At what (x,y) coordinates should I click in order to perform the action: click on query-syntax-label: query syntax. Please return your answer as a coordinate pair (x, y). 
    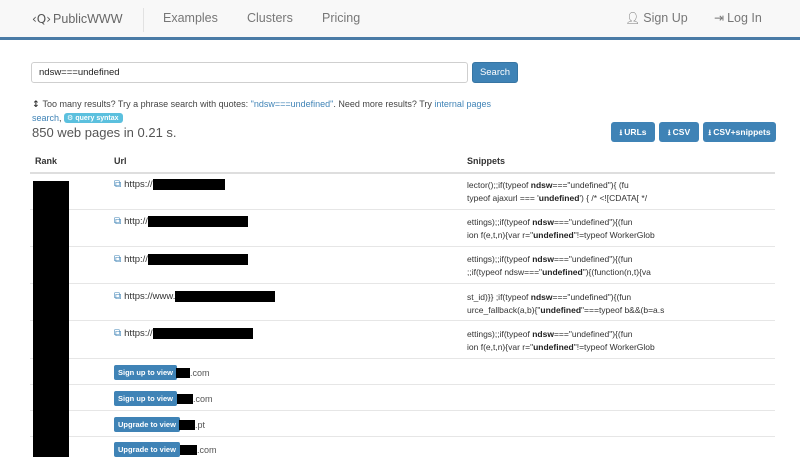
    Looking at the image, I should click on (97, 118).